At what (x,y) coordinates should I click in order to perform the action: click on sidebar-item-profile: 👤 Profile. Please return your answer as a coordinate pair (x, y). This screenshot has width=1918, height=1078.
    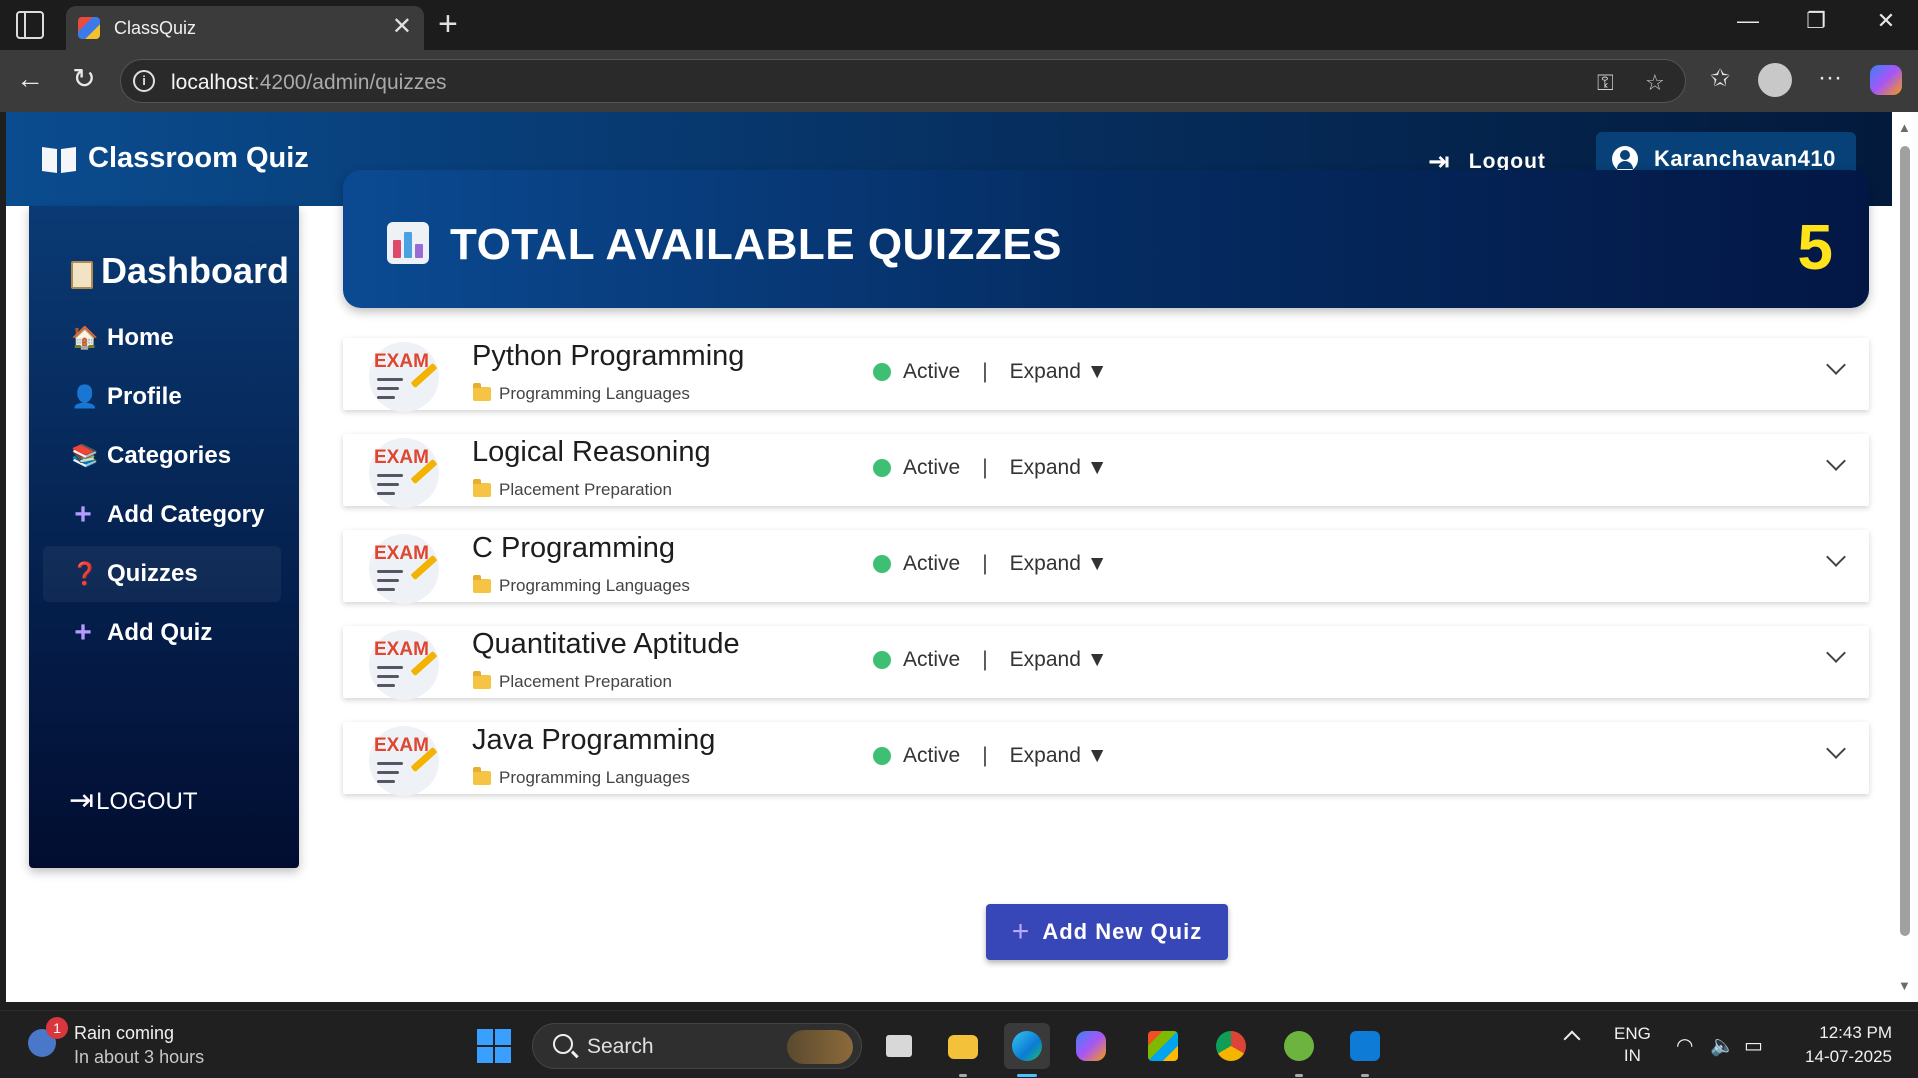
    Looking at the image, I should click on (162, 397).